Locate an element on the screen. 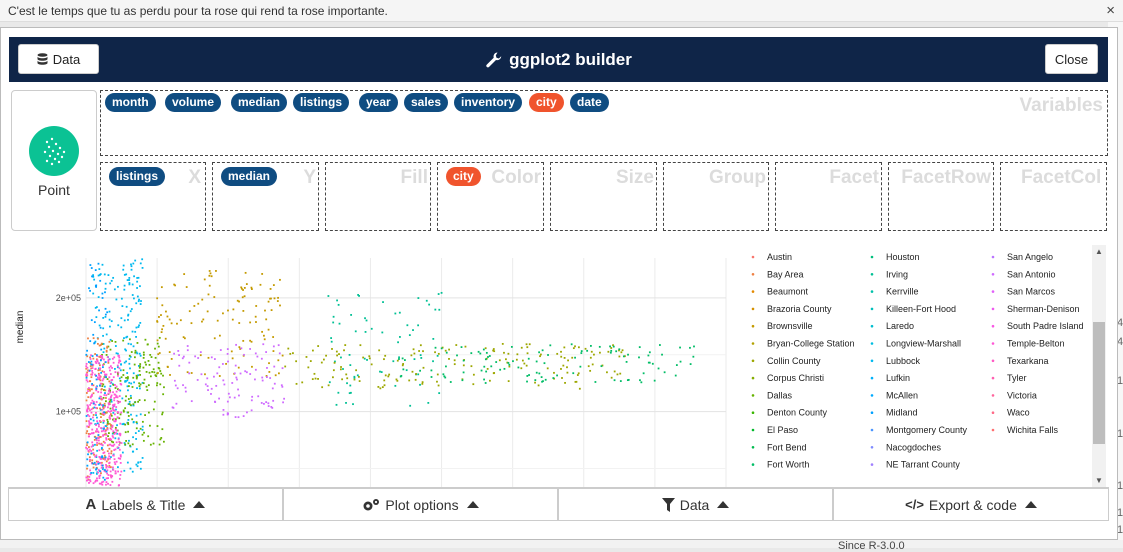 This screenshot has width=1123, height=552. variable-pill-inventory: inventory is located at coordinates (488, 102).